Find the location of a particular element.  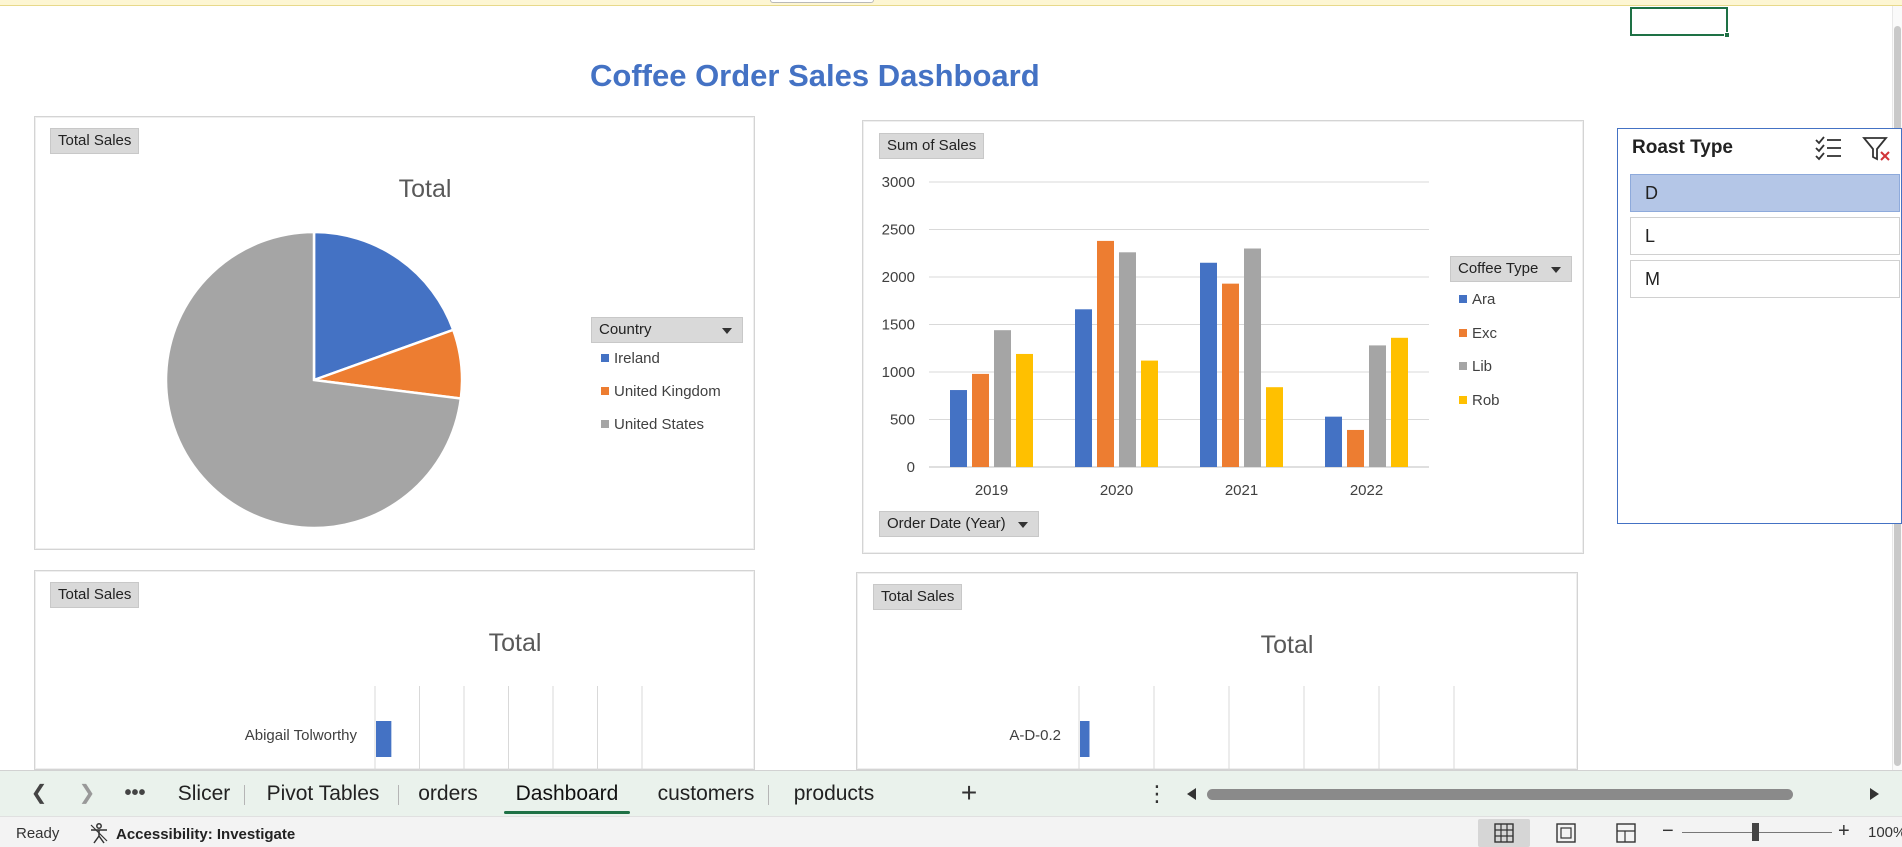

x-tick-label: 2020 is located at coordinates (1116, 490).